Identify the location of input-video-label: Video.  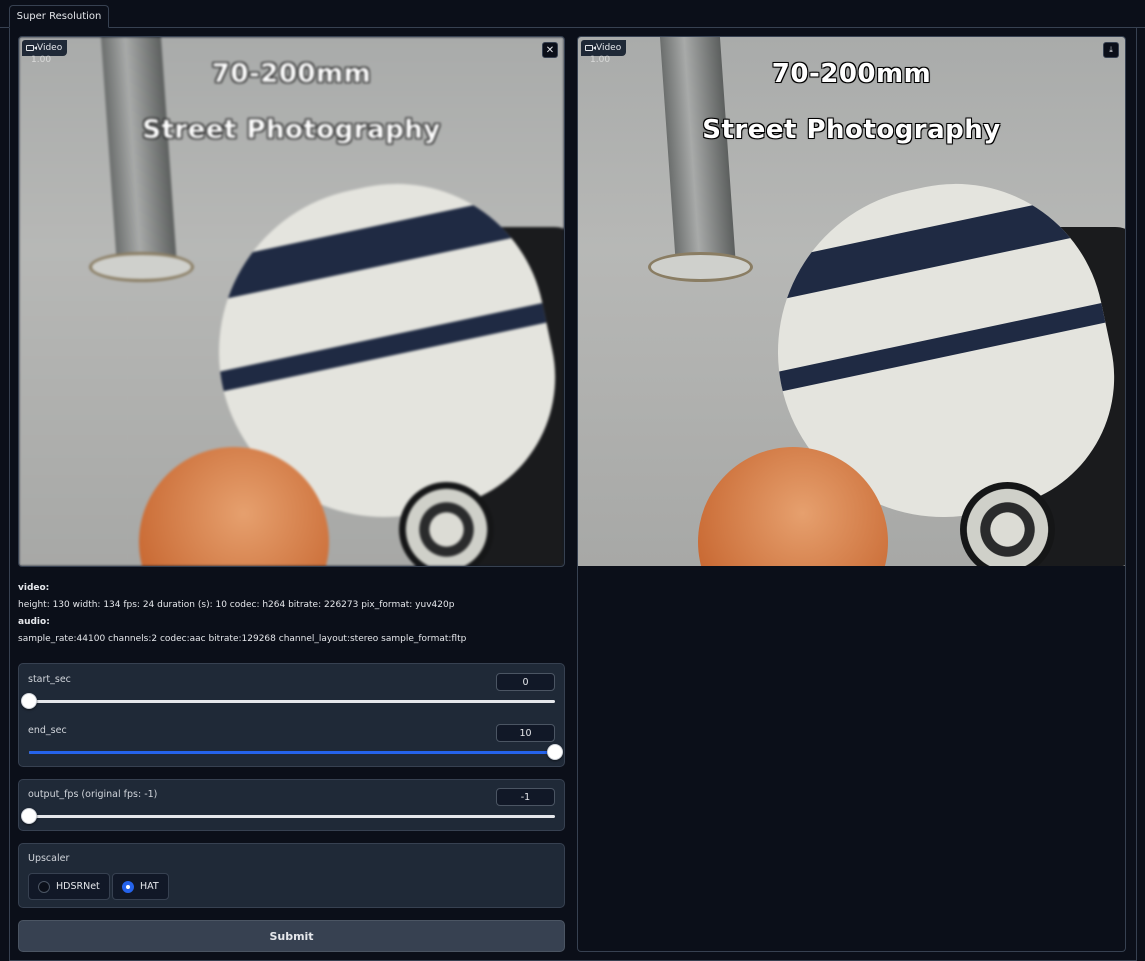
(45, 48).